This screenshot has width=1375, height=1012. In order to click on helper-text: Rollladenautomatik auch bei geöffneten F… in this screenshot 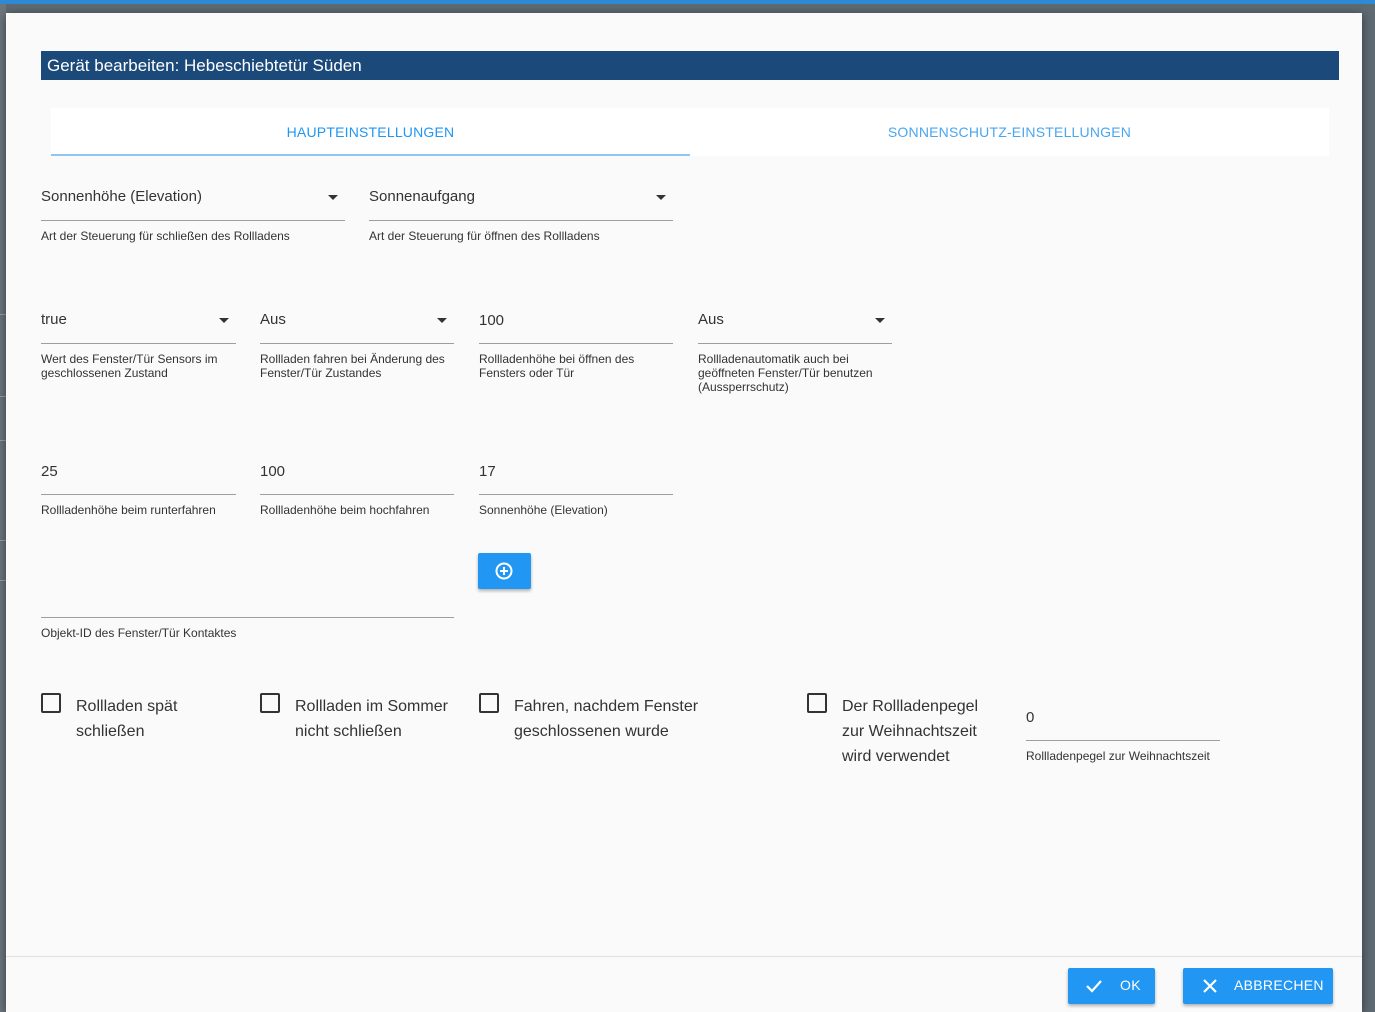, I will do `click(785, 373)`.